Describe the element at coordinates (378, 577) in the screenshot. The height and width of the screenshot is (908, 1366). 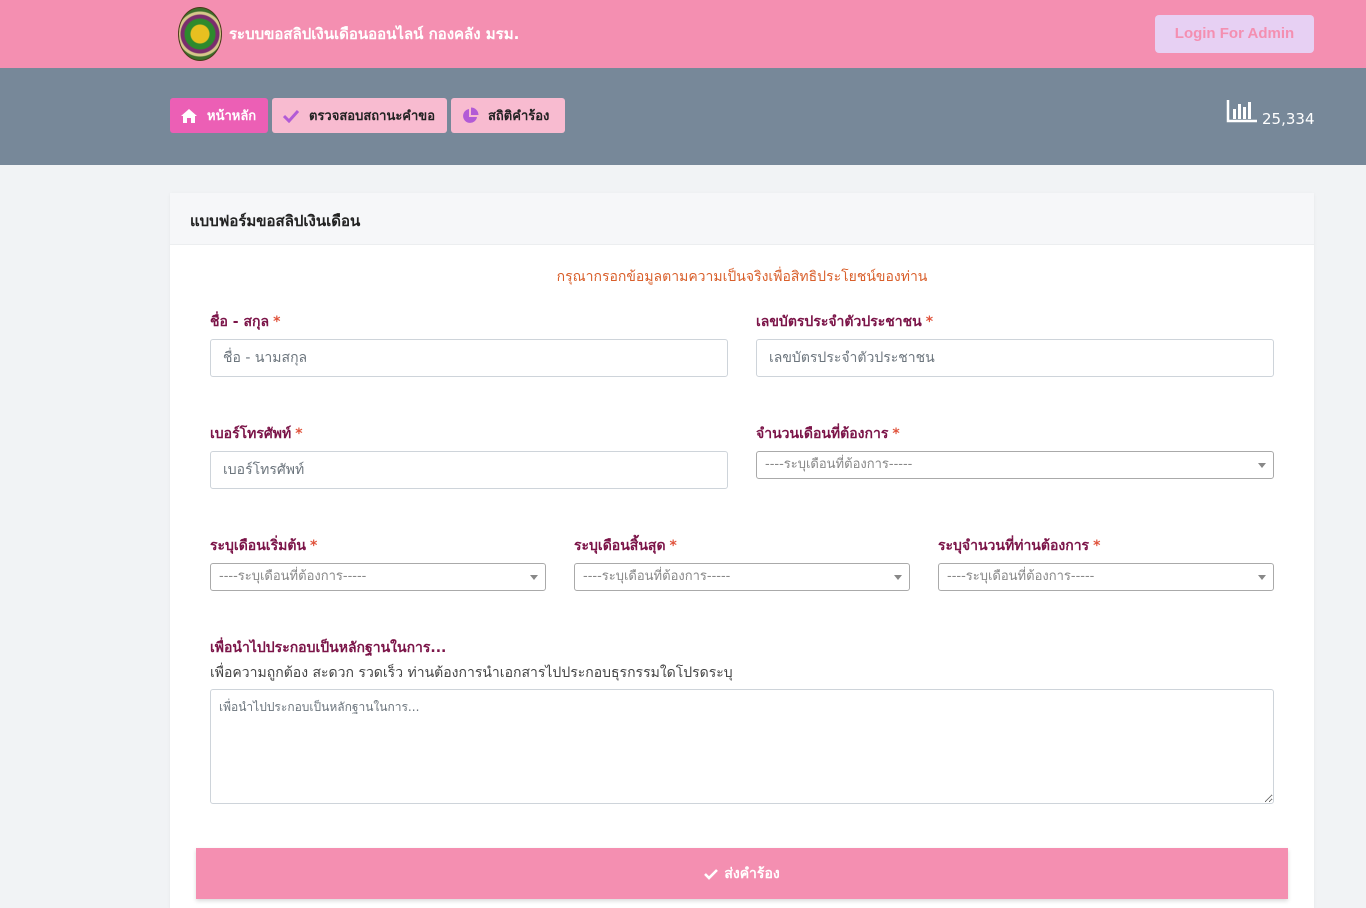
I see `start-month-select: ----ระบุเดือนที่ต้องการ-----` at that location.